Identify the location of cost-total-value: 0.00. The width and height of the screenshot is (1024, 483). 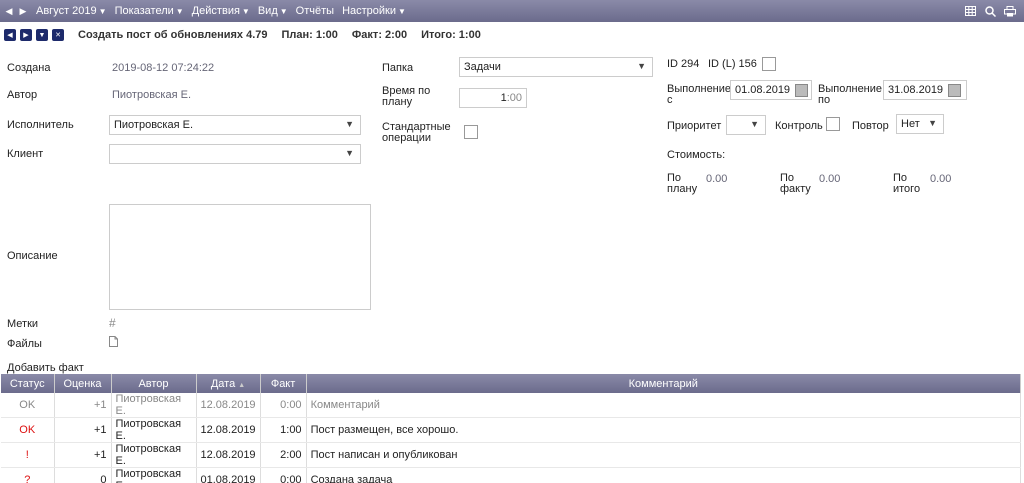
(941, 179).